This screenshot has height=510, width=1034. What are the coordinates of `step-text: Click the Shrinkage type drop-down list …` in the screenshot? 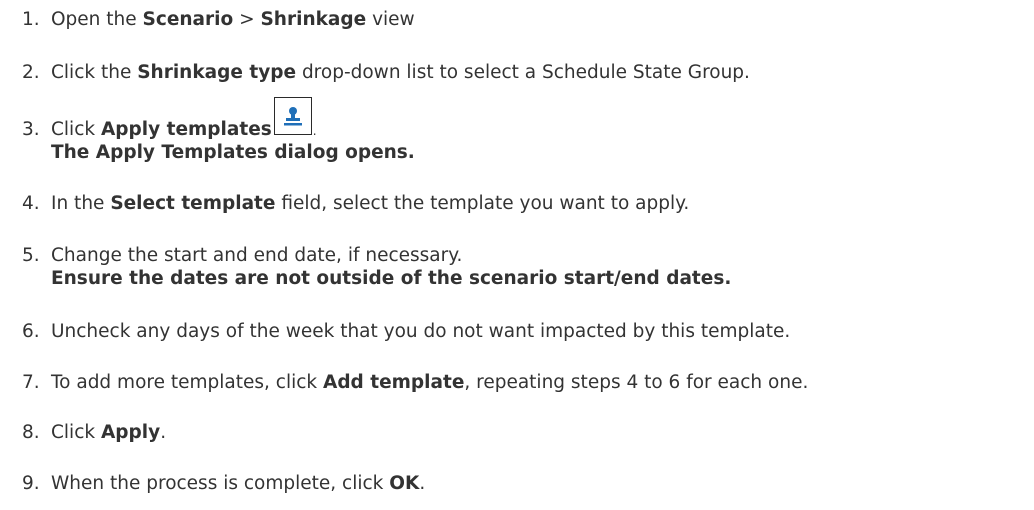 It's located at (400, 72).